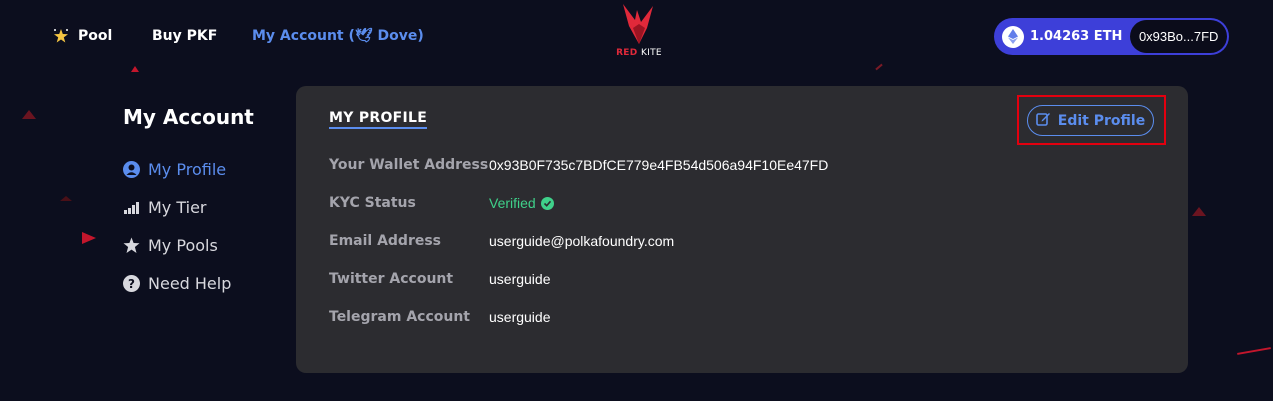 The height and width of the screenshot is (401, 1273). Describe the element at coordinates (409, 165) in the screenshot. I see `row-label: Your Wallet Address` at that location.